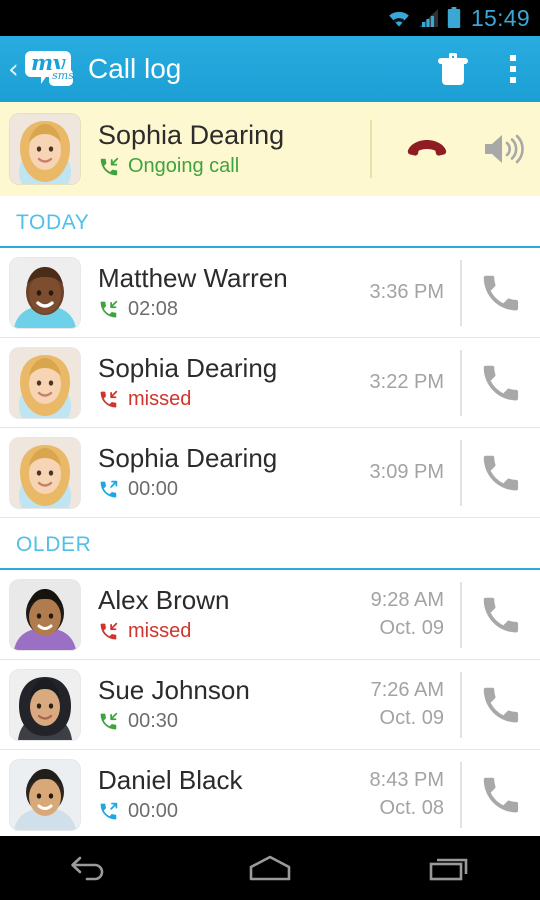  I want to click on call-log-row: Daniel Black 00:00 8:43 PM Oct. 08, so click(270, 795).